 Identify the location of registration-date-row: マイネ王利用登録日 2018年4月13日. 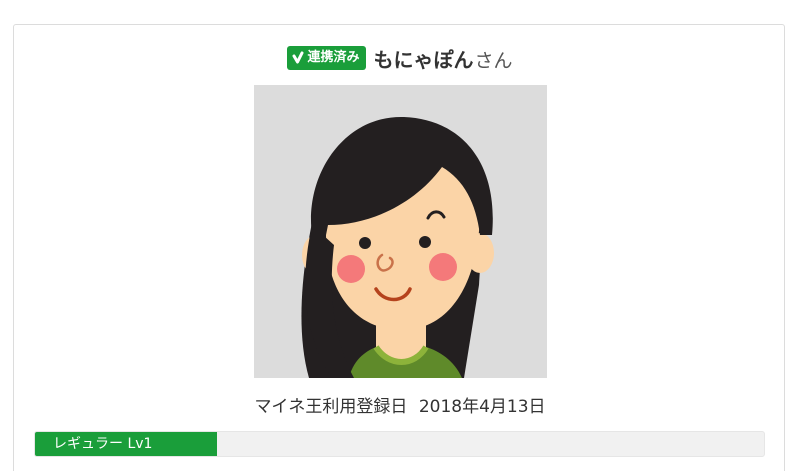
(400, 404).